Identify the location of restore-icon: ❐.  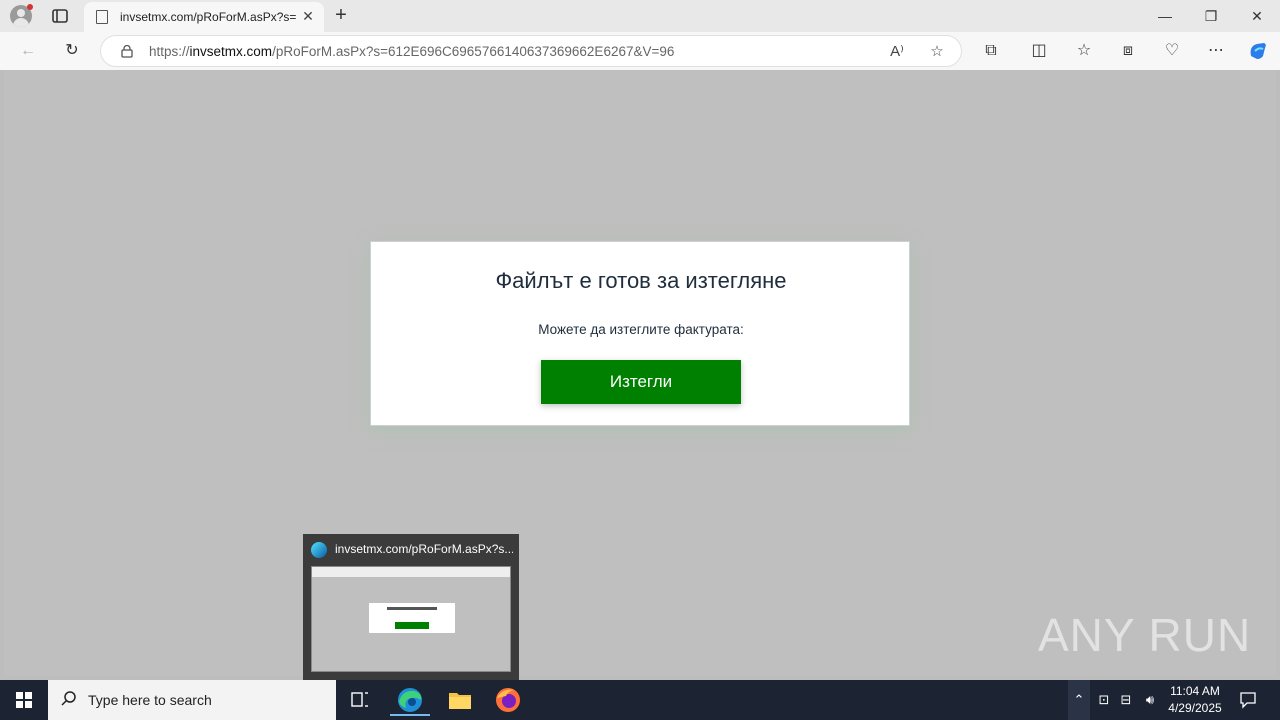
(1211, 16).